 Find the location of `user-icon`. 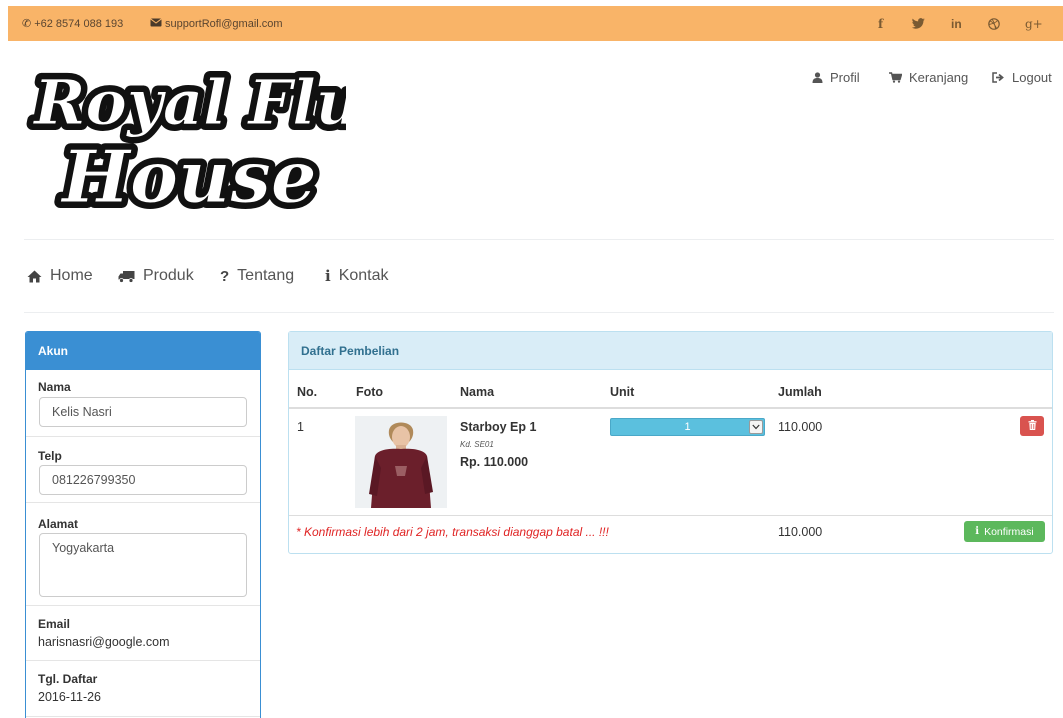

user-icon is located at coordinates (817, 77).